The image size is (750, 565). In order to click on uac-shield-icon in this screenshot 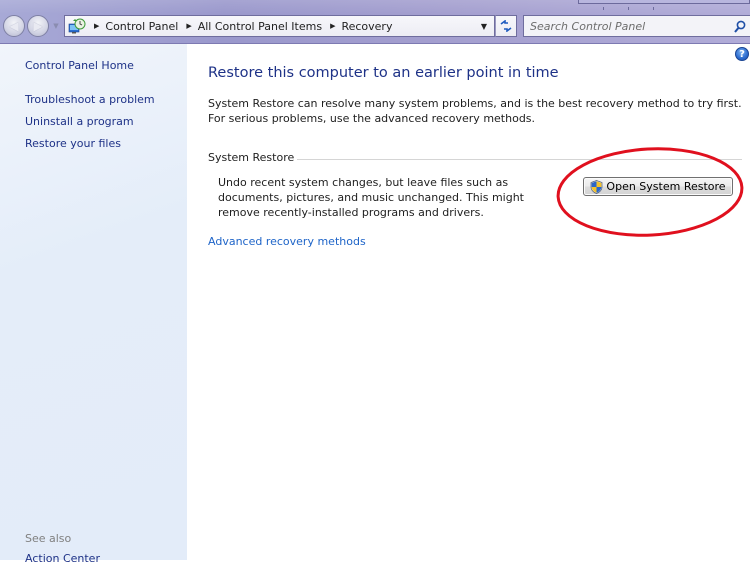, I will do `click(597, 186)`.